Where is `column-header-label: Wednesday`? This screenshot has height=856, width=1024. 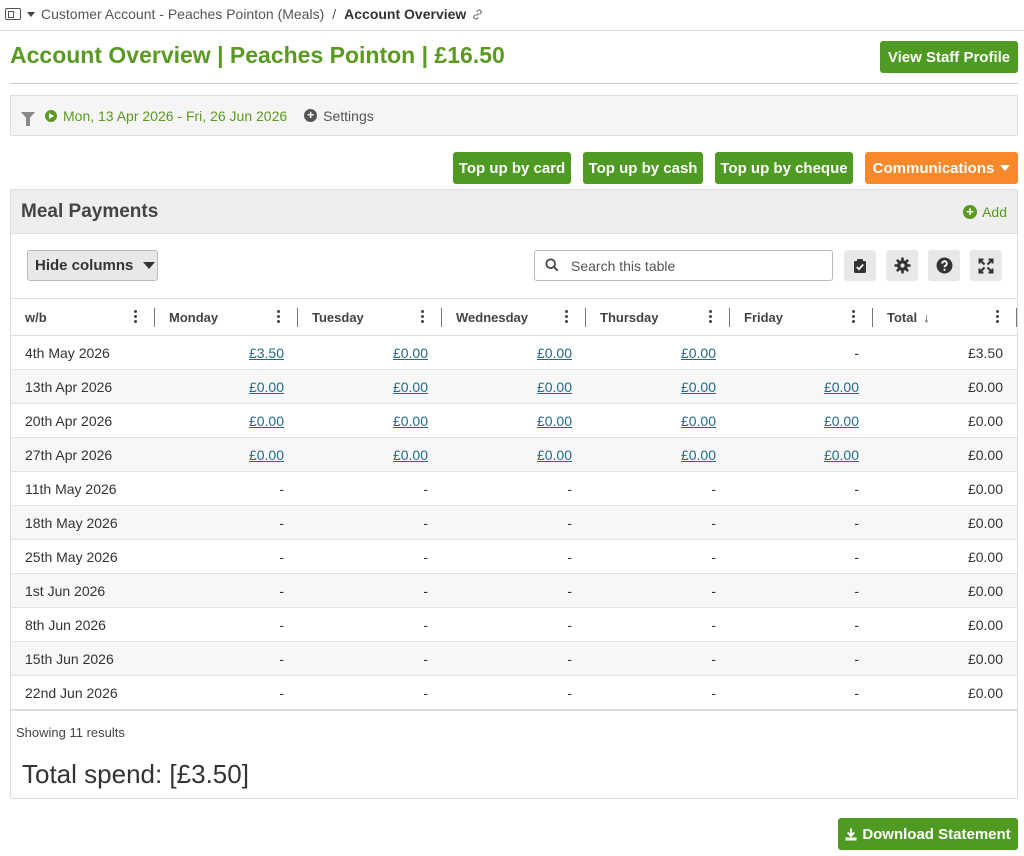 column-header-label: Wednesday is located at coordinates (492, 317).